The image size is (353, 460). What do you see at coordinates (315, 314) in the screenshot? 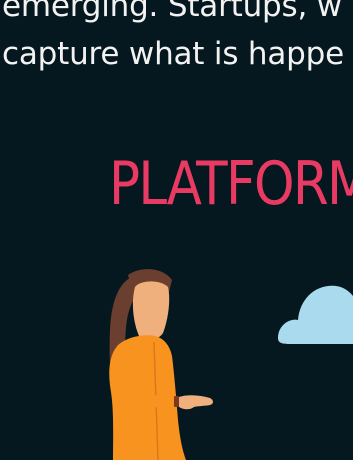
I see `cloud-icon` at bounding box center [315, 314].